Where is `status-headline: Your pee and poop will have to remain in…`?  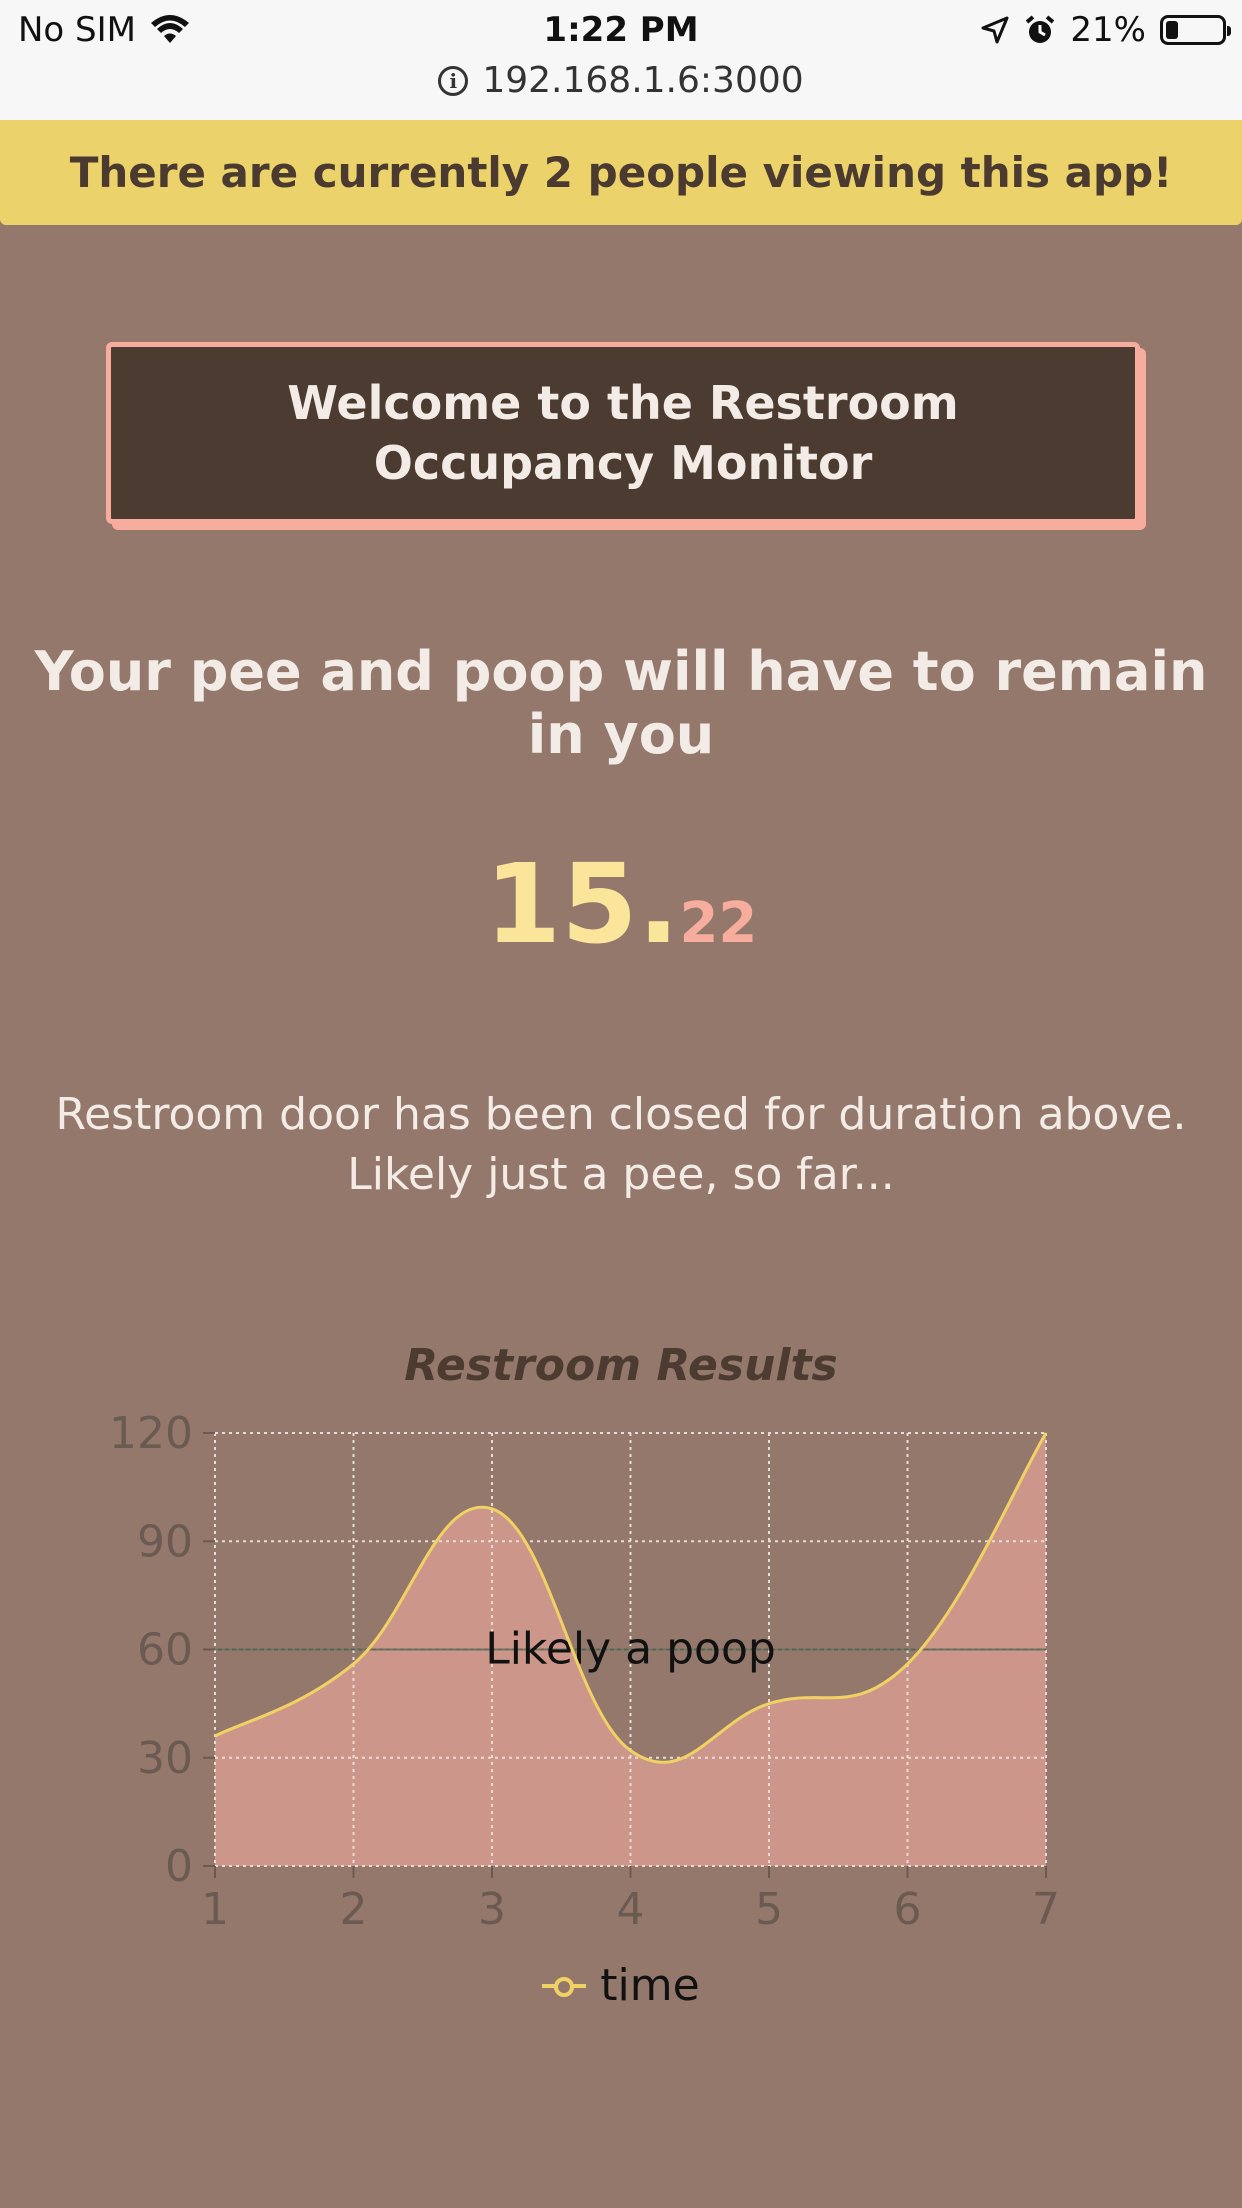
status-headline: Your pee and poop will have to remain in… is located at coordinates (621, 703).